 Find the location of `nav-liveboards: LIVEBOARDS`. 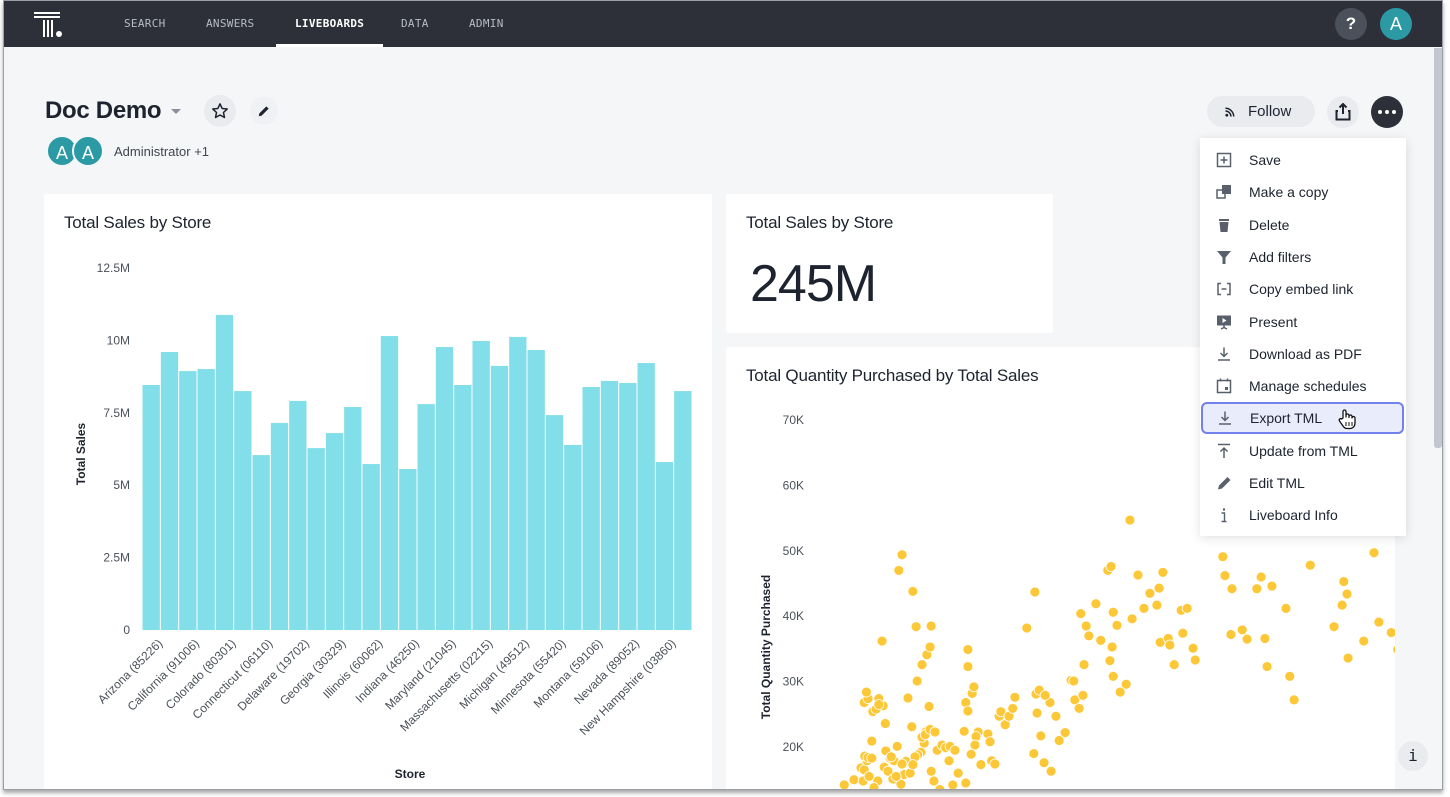

nav-liveboards: LIVEBOARDS is located at coordinates (329, 24).